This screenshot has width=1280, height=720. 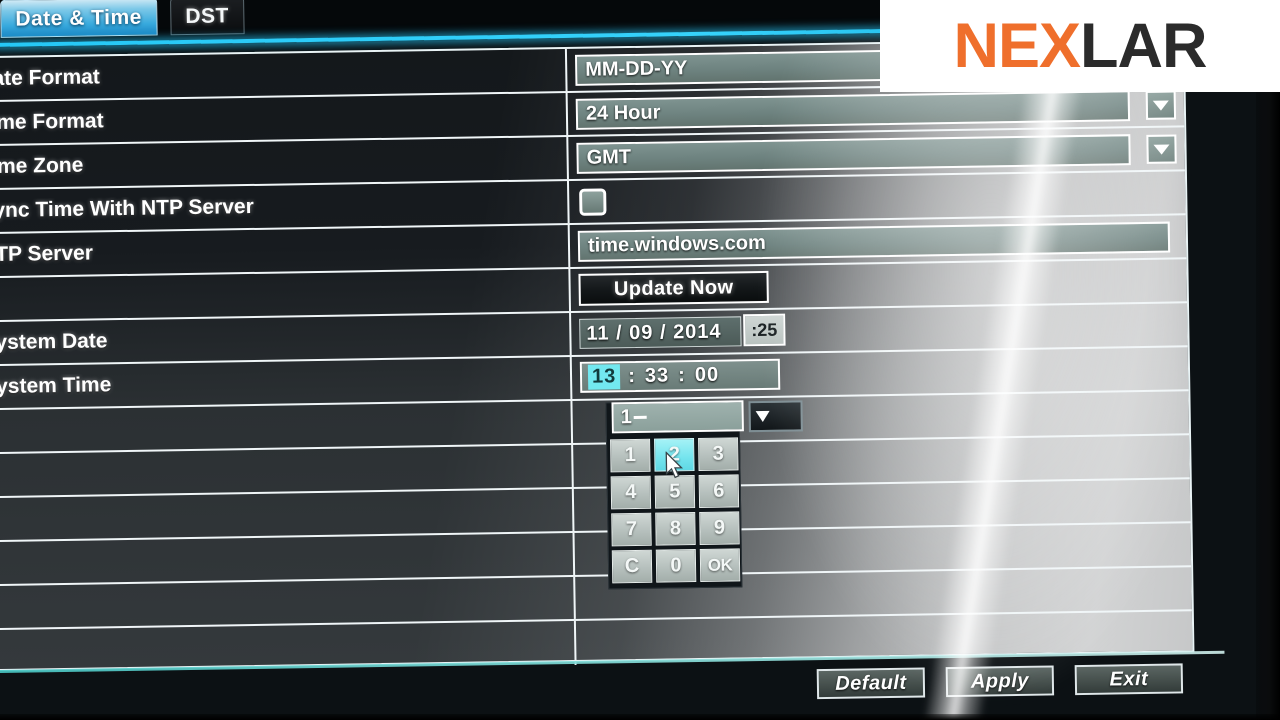 I want to click on keypad-key-ok: OK, so click(x=720, y=565).